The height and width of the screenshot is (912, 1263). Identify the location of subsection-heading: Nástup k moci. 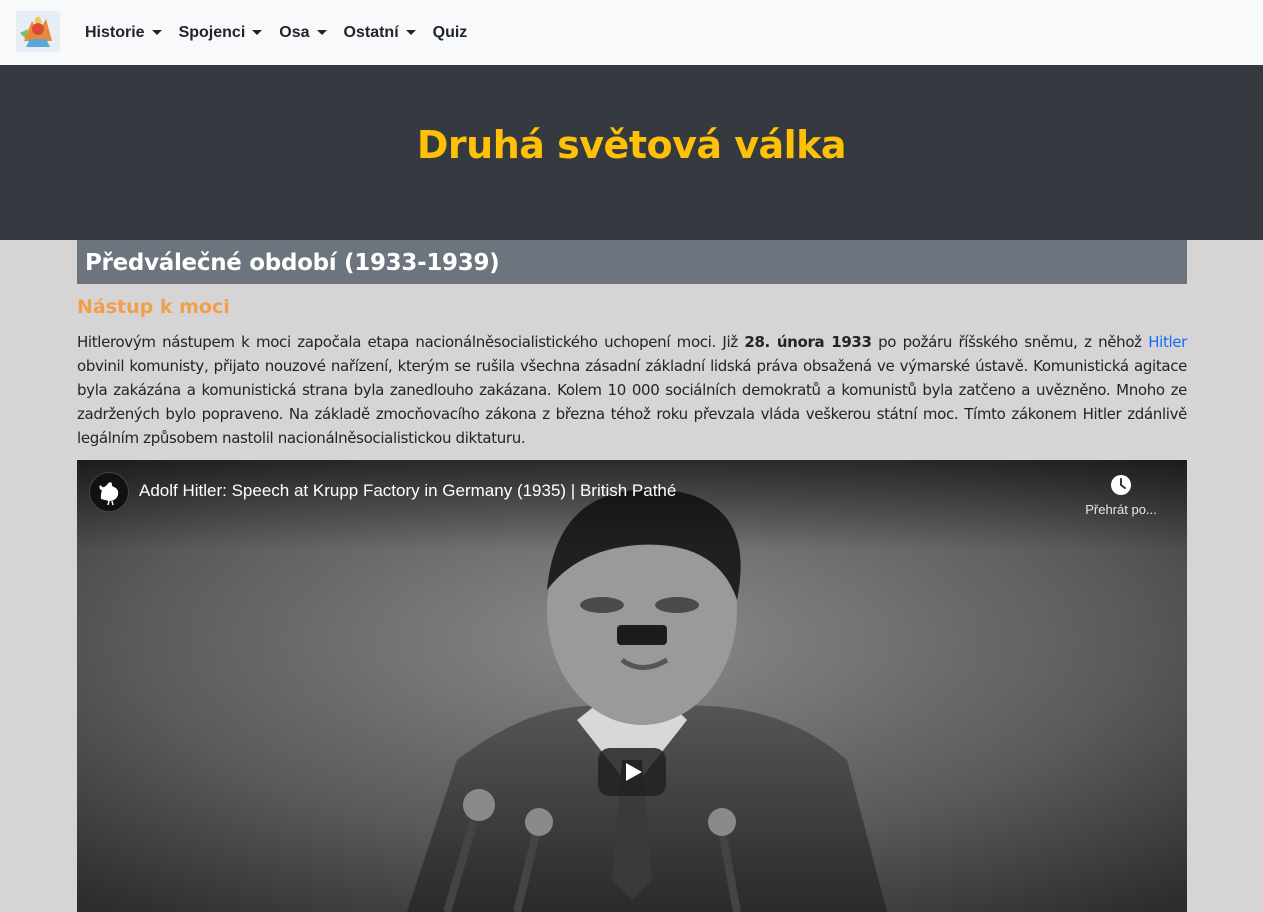
(153, 307).